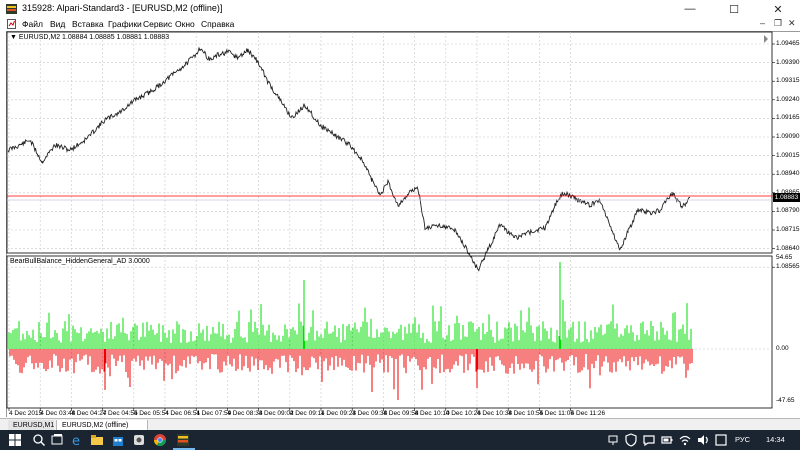 This screenshot has height=450, width=800. Describe the element at coordinates (276, 413) in the screenshot. I see `time-axis-label: 4 Dec 09:02` at that location.